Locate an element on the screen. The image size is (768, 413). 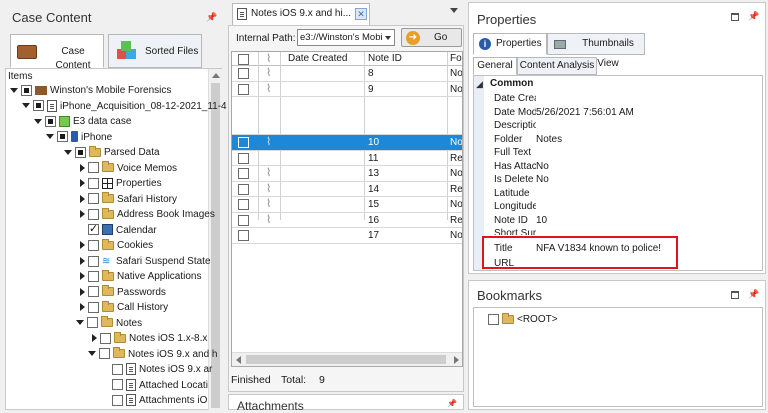
tree-node: Voice Memos is located at coordinates (130, 168).